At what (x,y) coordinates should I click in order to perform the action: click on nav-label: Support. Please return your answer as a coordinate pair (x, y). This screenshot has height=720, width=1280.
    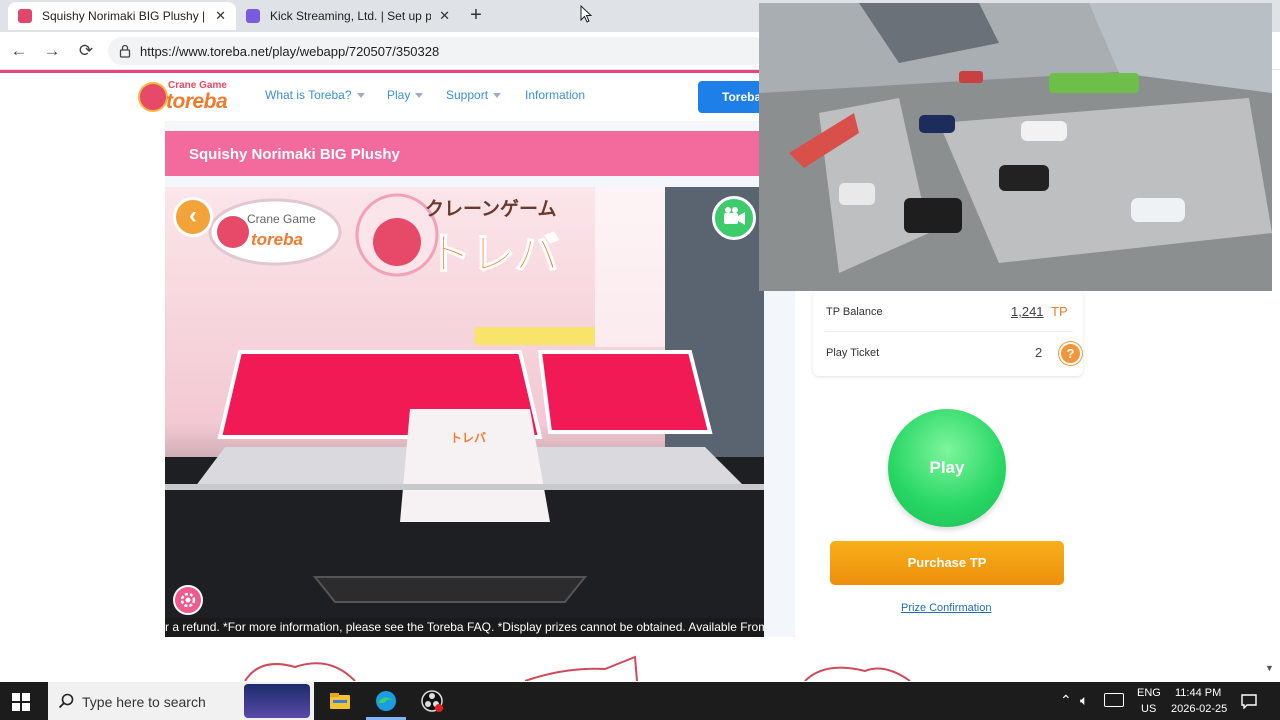
    Looking at the image, I should click on (467, 95).